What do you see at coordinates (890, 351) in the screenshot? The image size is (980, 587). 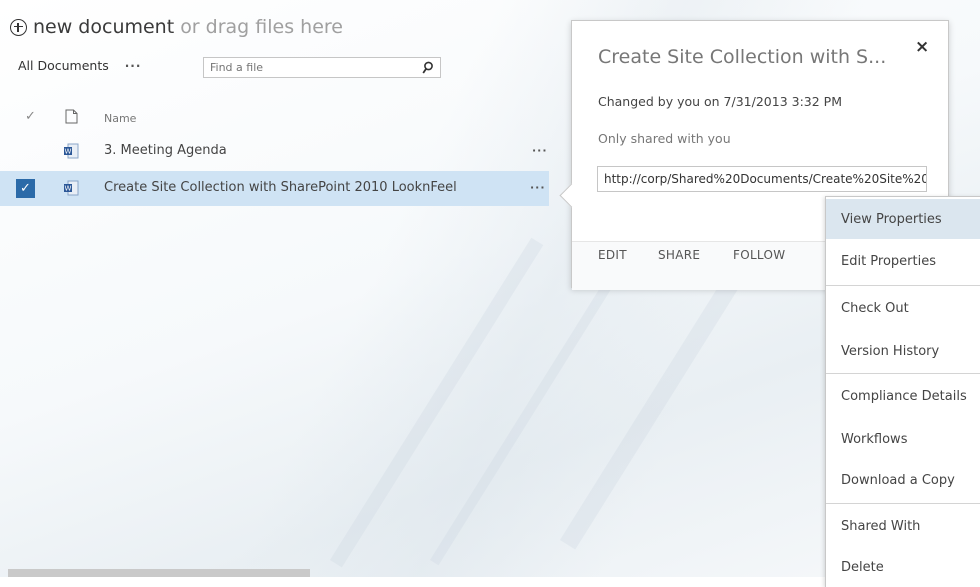 I see `menu-item-version-history: Version History` at bounding box center [890, 351].